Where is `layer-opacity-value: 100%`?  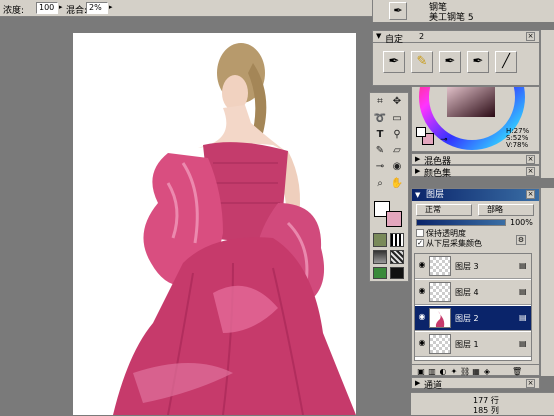 layer-opacity-value: 100% is located at coordinates (521, 222).